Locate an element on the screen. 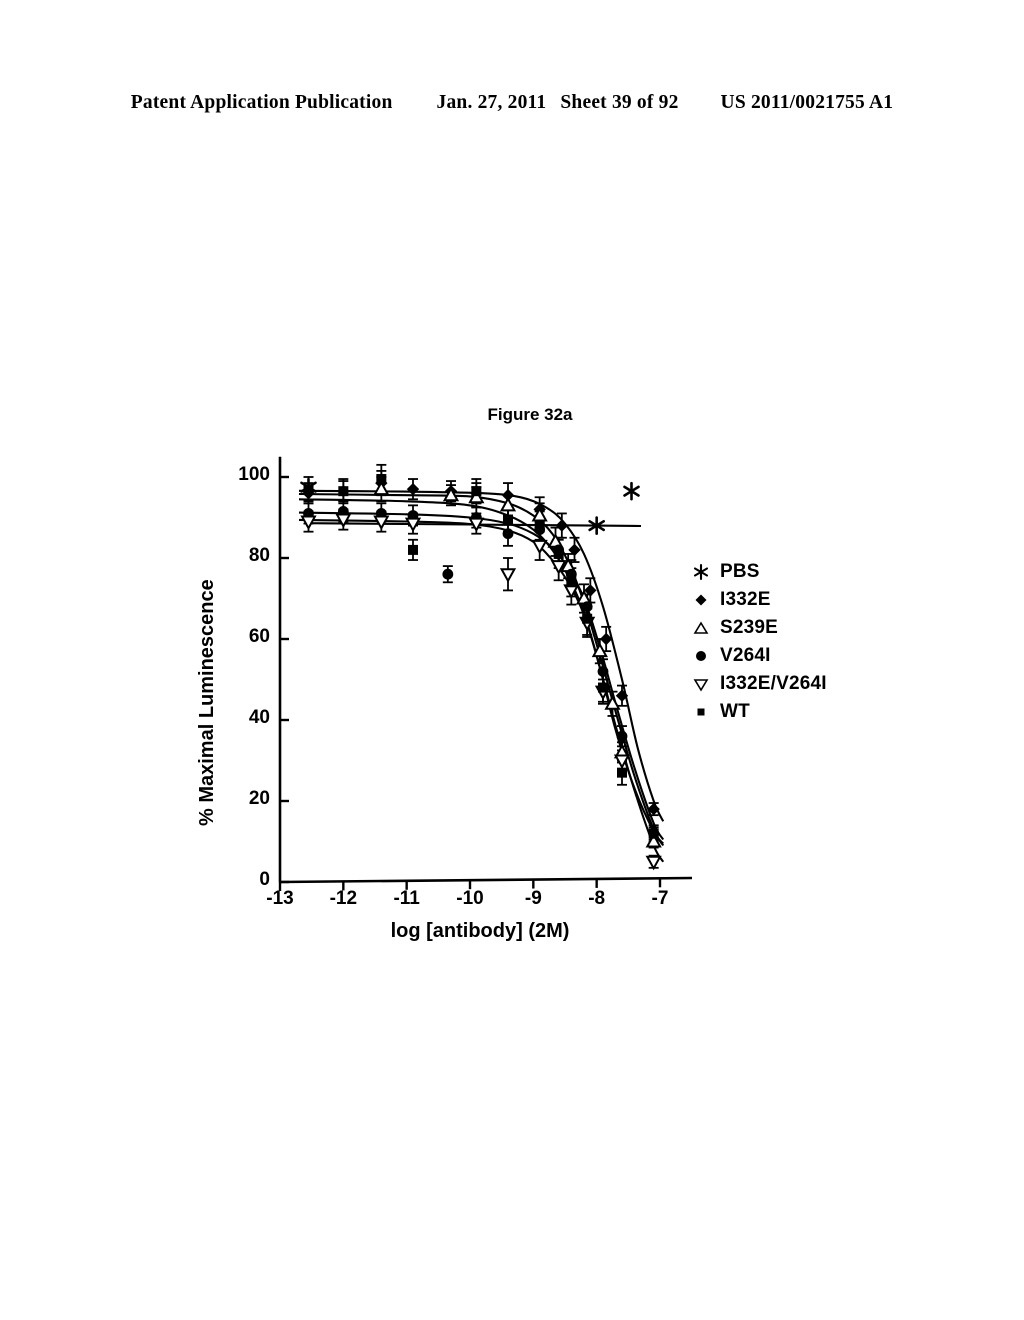 The image size is (1024, 1320). legend-item-i332e: I332E is located at coordinates (757, 600).